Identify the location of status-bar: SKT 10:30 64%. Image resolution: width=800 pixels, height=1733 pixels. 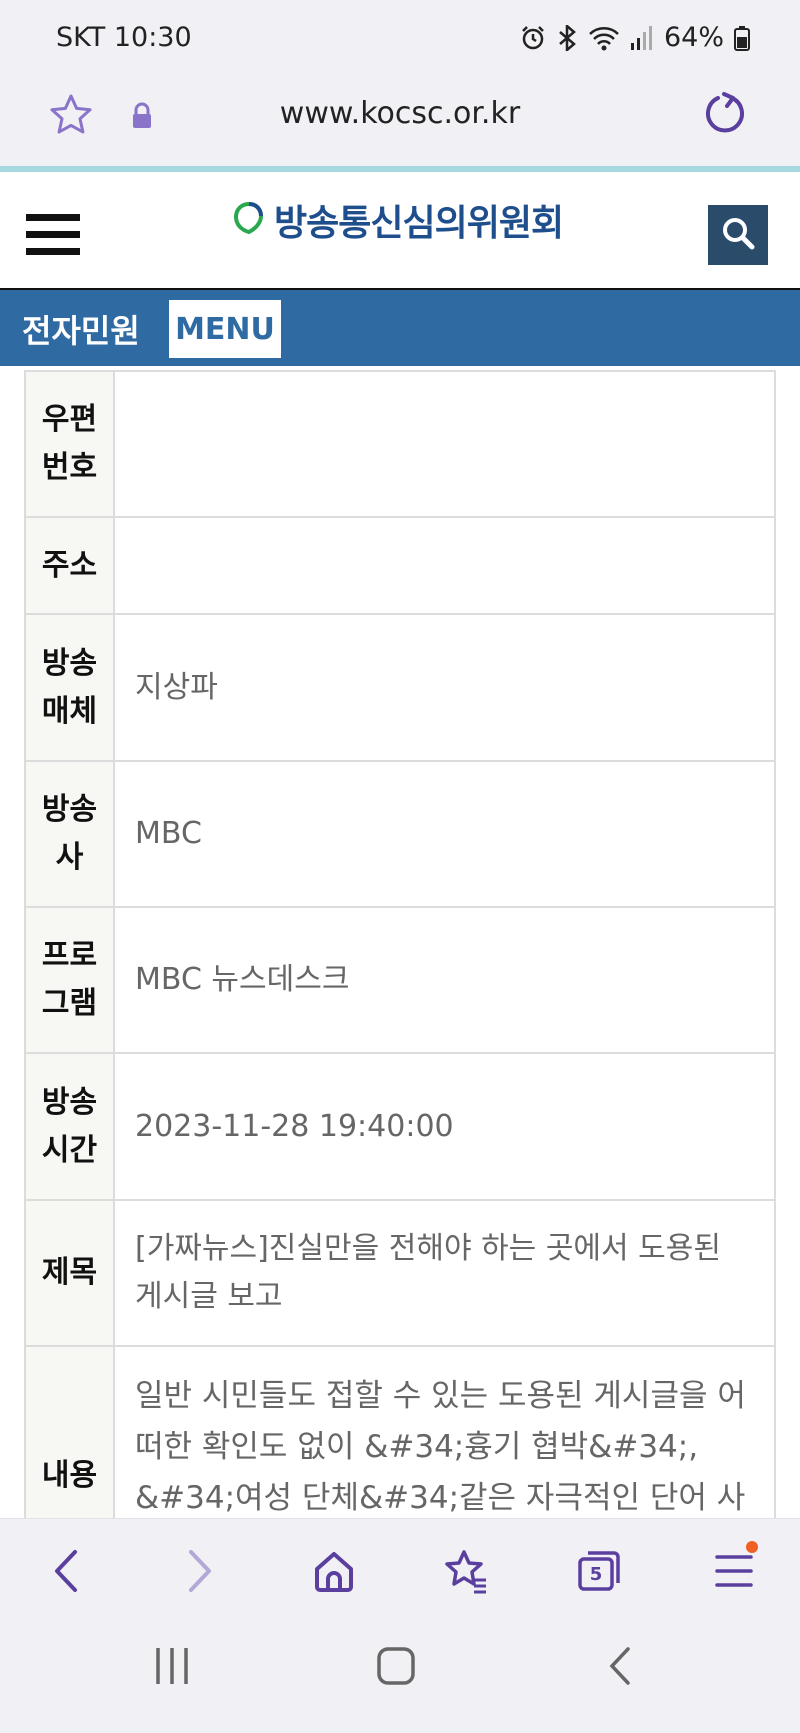
(400, 38).